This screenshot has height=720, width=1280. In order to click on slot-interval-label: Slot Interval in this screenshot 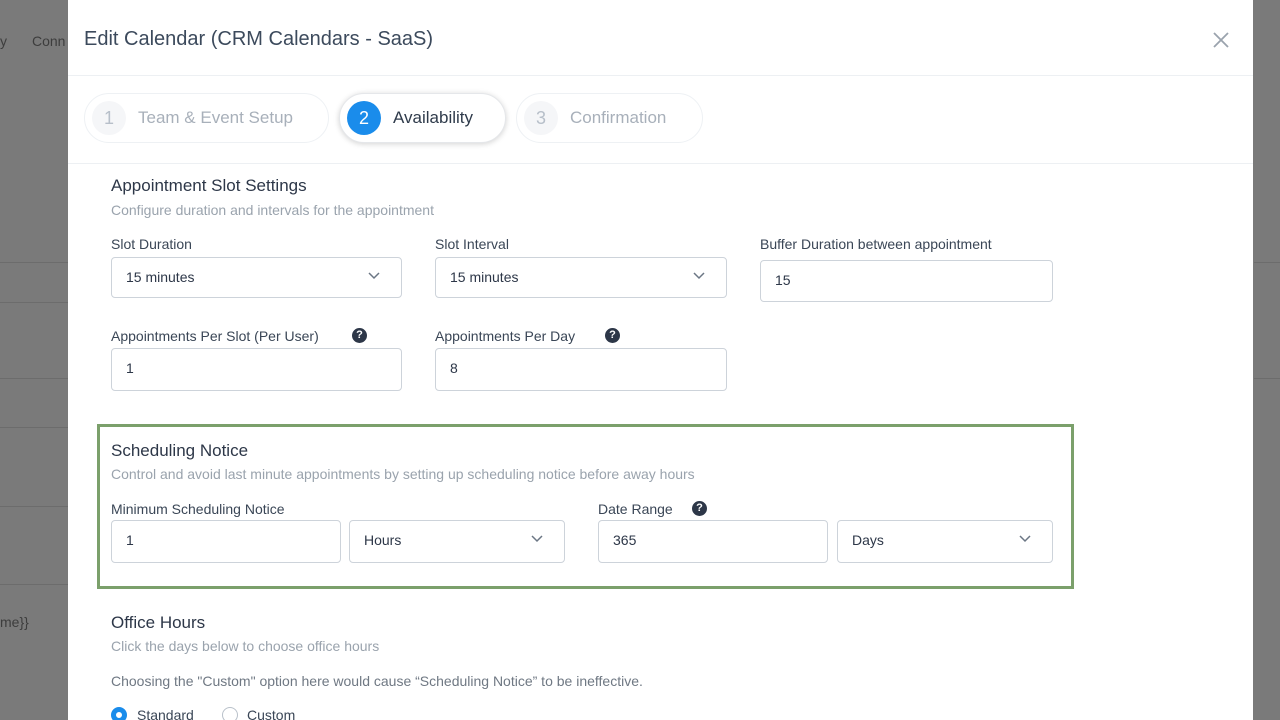, I will do `click(472, 244)`.